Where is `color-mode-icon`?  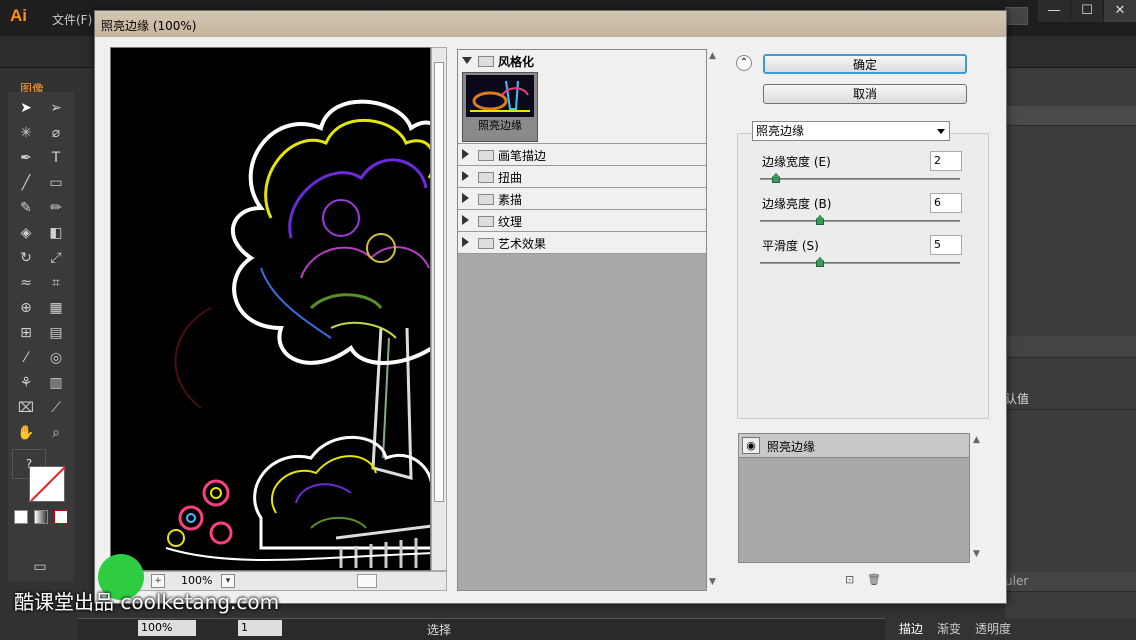 color-mode-icon is located at coordinates (21, 517).